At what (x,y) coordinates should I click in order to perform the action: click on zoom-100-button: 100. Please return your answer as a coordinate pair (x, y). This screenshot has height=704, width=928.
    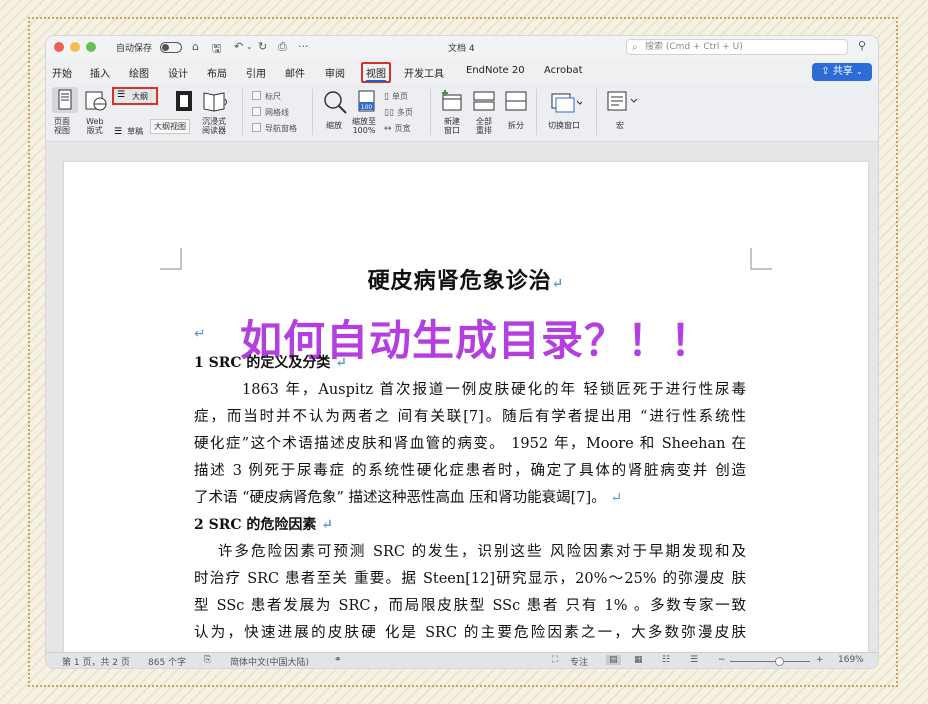
    Looking at the image, I should click on (367, 104).